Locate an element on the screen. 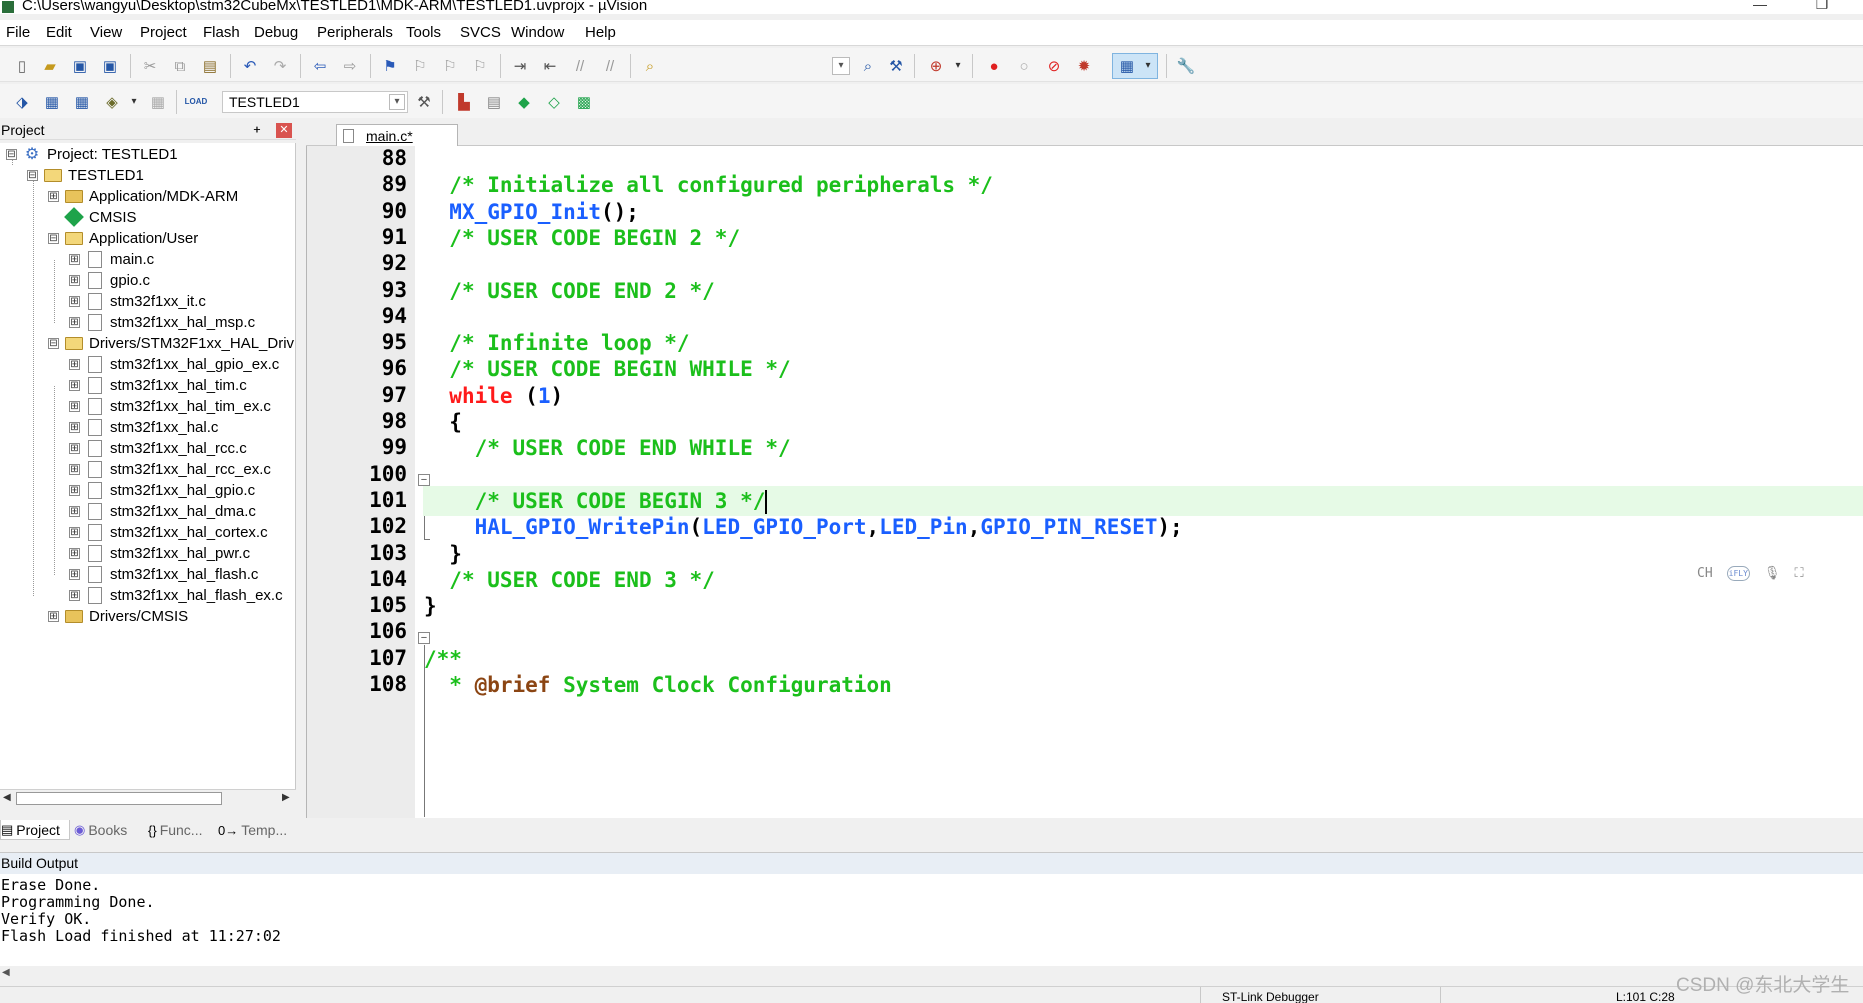  tab-main-c: main.c* is located at coordinates (397, 135).